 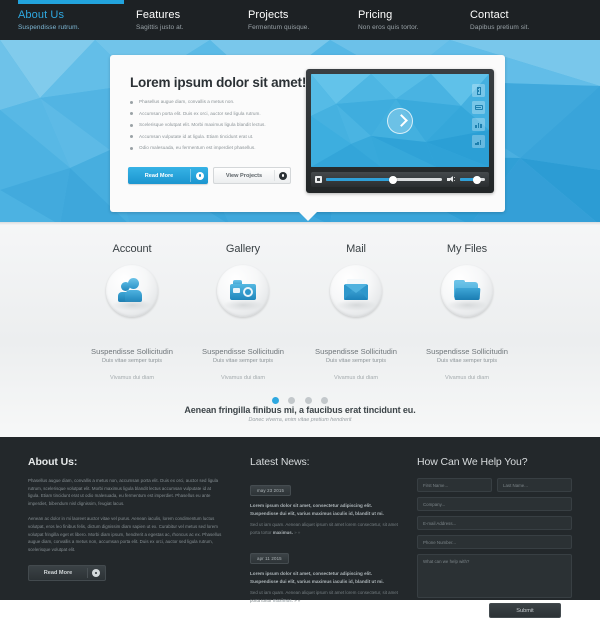 I want to click on footer-read-more-label: Read More, so click(x=58, y=573).